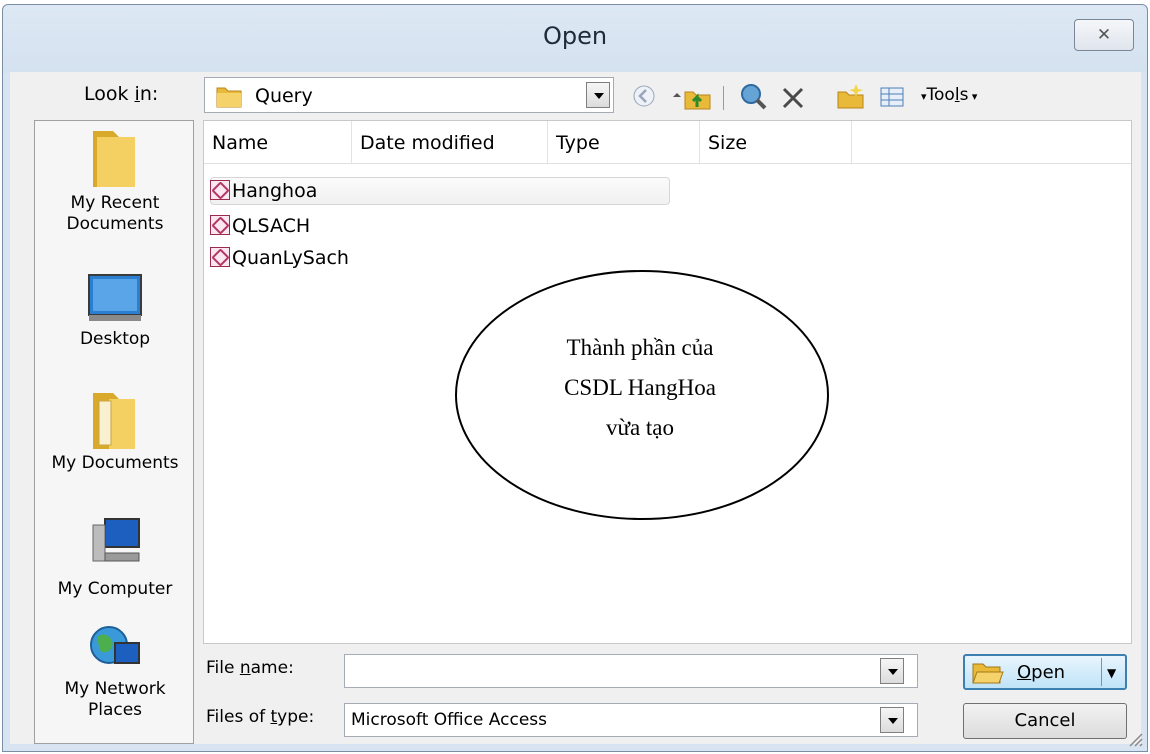  Describe the element at coordinates (640, 427) in the screenshot. I see `annotation-line: vừa tạo` at that location.